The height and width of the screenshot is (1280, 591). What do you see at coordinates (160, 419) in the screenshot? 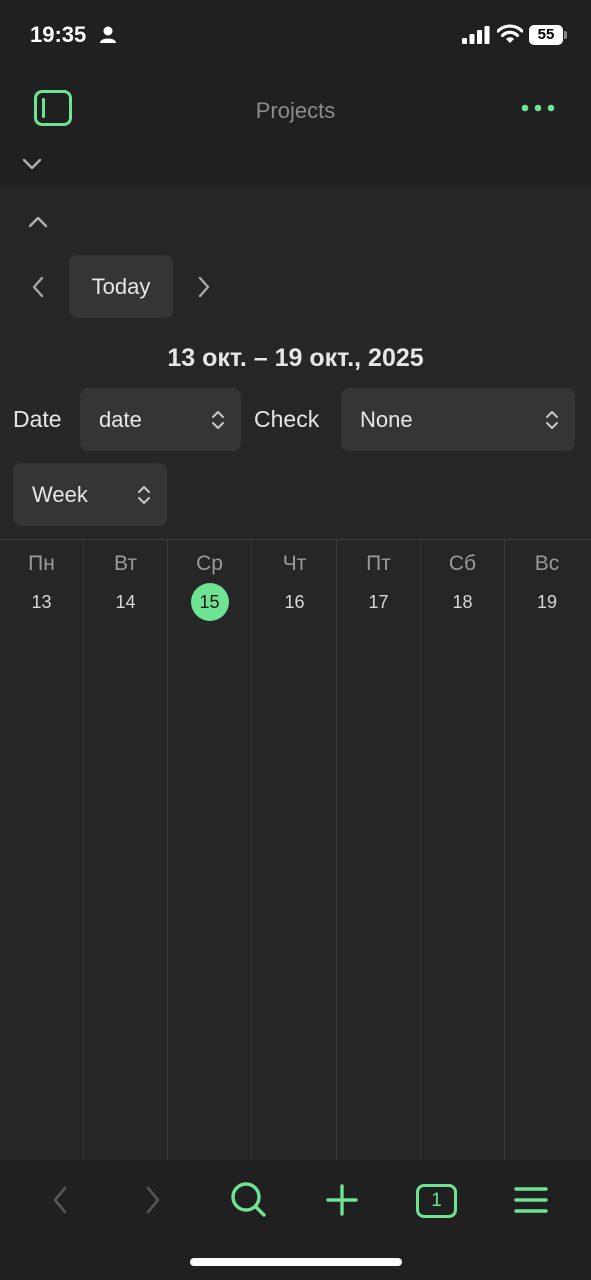
I see `date-field-select: date` at bounding box center [160, 419].